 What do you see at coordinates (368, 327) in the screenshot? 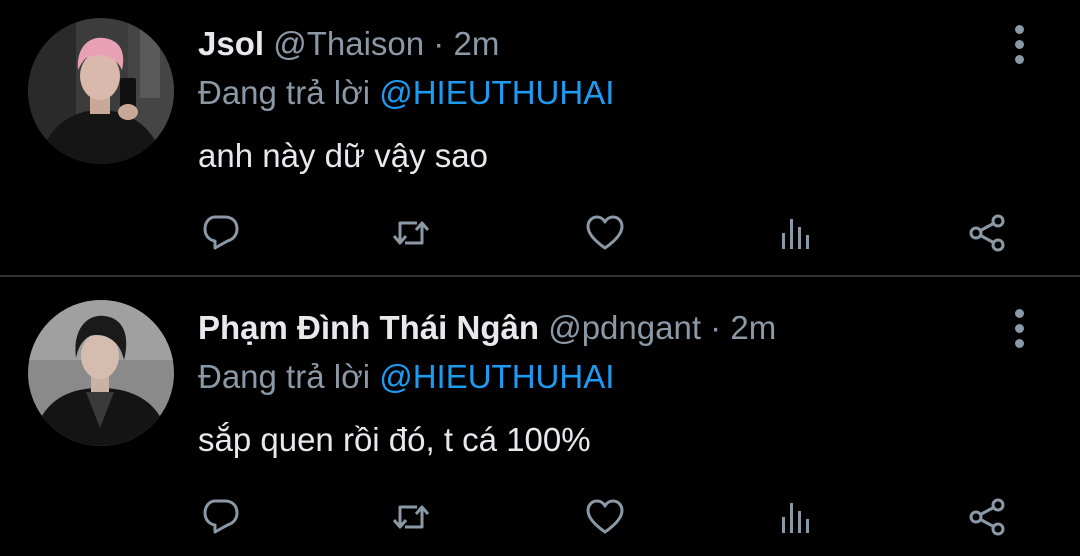
I see `display-name: Phạm Đình Thái Ngân` at bounding box center [368, 327].